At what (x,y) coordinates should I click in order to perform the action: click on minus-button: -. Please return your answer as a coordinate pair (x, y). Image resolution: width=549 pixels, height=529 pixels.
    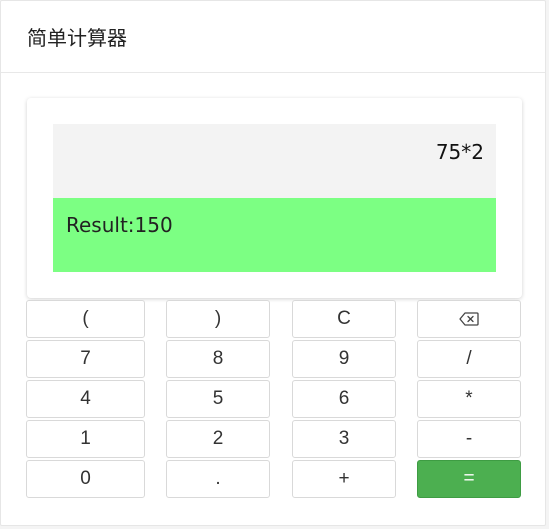
    Looking at the image, I should click on (469, 439).